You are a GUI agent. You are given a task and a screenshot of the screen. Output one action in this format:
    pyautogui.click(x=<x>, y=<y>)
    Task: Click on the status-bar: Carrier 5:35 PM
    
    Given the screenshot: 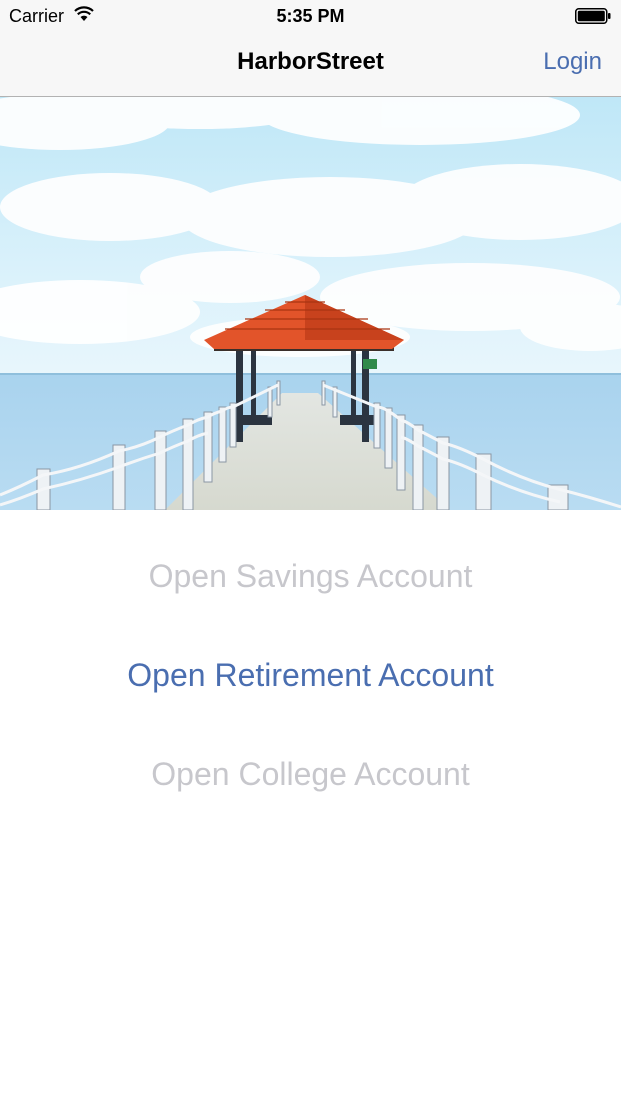 What is the action you would take?
    pyautogui.click(x=310, y=16)
    